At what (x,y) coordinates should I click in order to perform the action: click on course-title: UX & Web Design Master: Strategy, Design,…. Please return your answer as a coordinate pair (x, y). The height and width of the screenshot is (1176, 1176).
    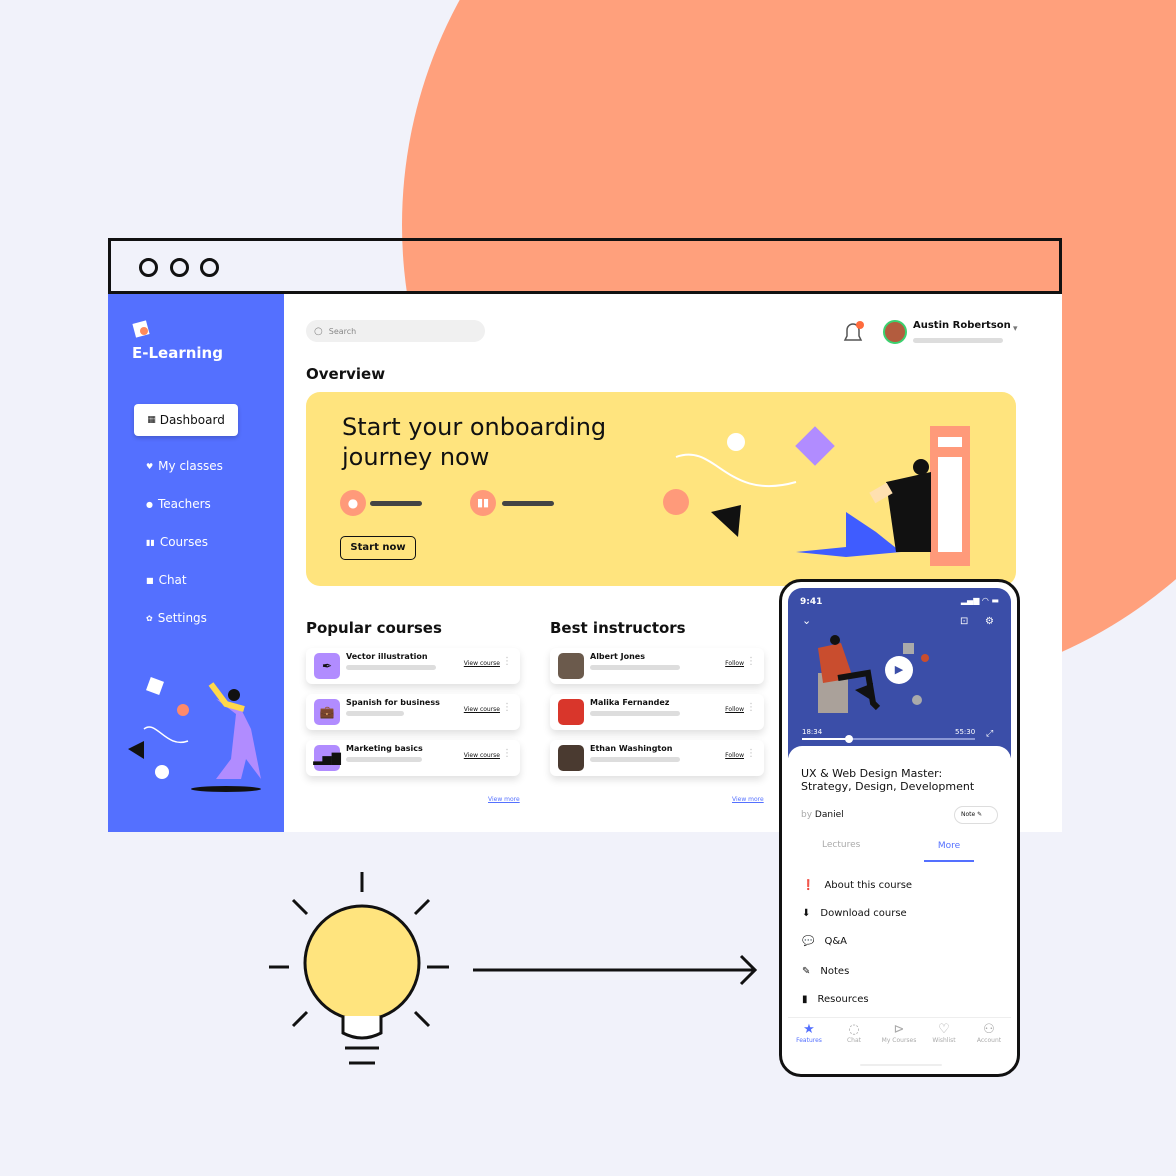
    Looking at the image, I should click on (888, 780).